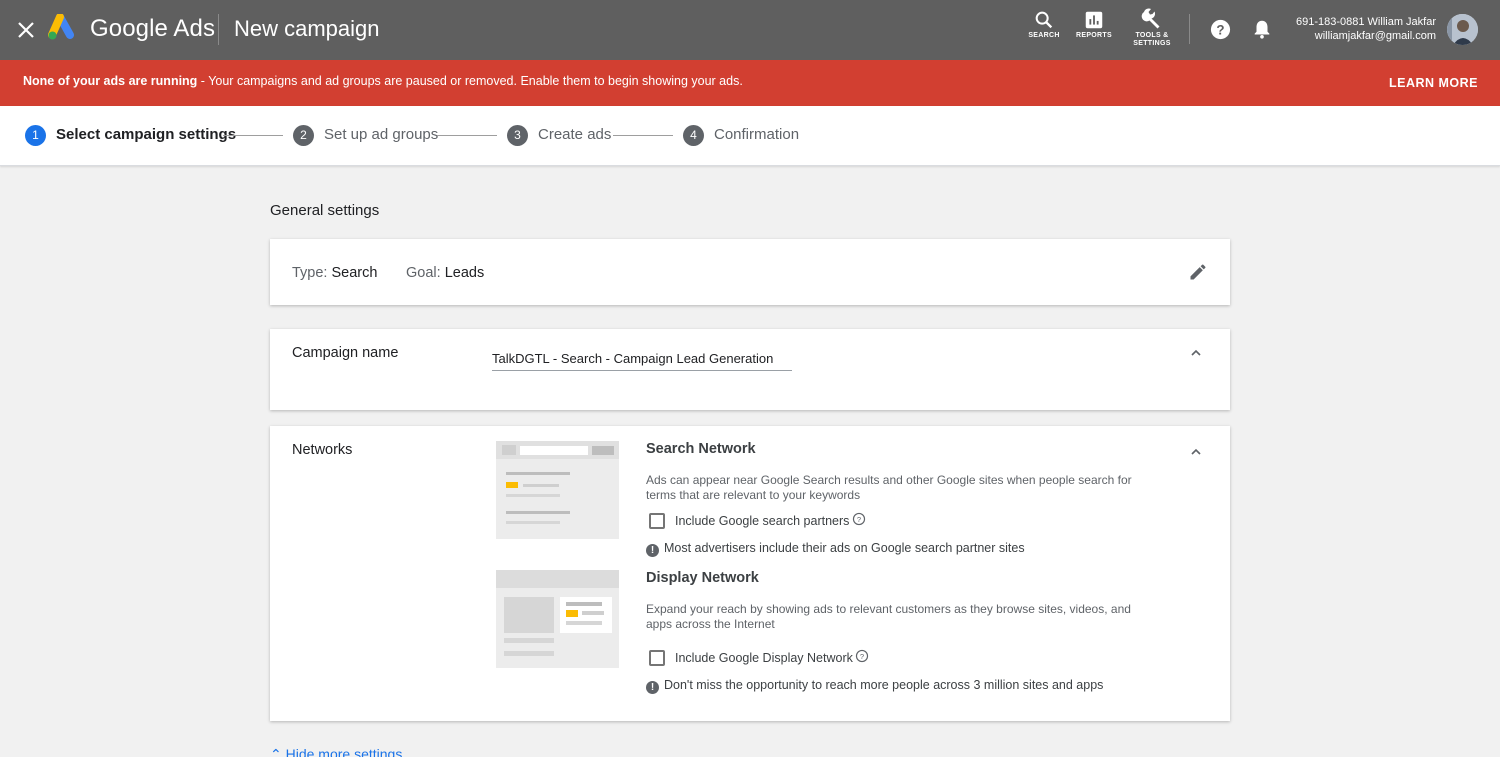  What do you see at coordinates (110, 81) in the screenshot?
I see `alert-bold-text: None of your ads are running` at bounding box center [110, 81].